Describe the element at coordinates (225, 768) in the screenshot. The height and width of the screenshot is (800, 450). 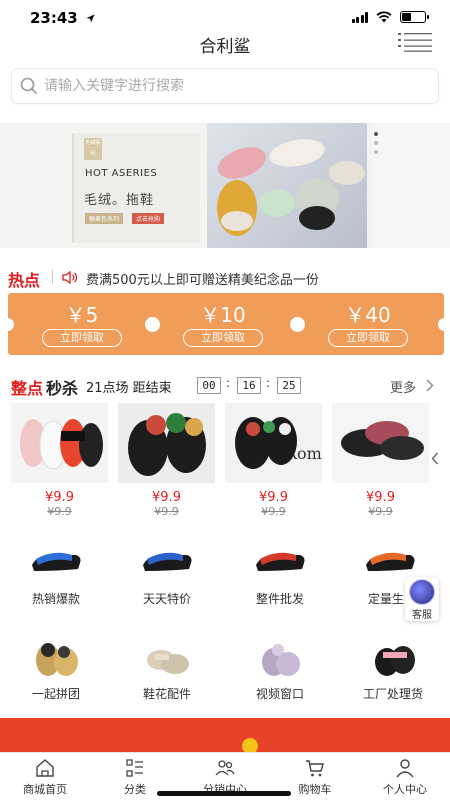
I see `distribution-icon` at that location.